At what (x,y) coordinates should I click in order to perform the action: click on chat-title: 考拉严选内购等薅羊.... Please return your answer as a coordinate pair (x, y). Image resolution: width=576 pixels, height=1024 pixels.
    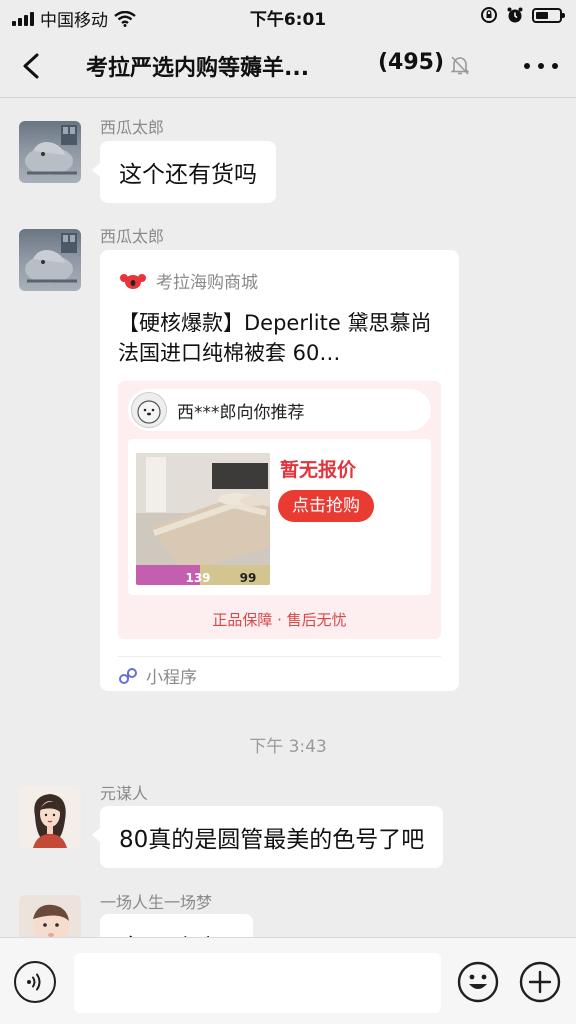
    Looking at the image, I should click on (198, 68).